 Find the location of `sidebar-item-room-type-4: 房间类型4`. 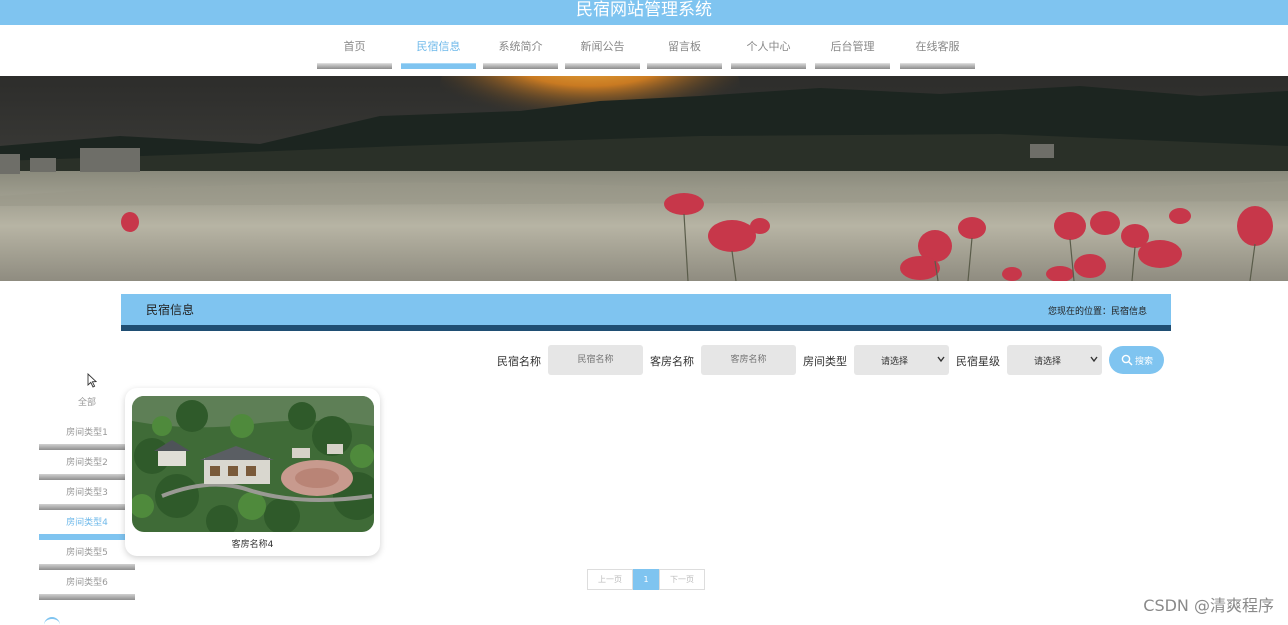

sidebar-item-room-type-4: 房间类型4 is located at coordinates (87, 525).